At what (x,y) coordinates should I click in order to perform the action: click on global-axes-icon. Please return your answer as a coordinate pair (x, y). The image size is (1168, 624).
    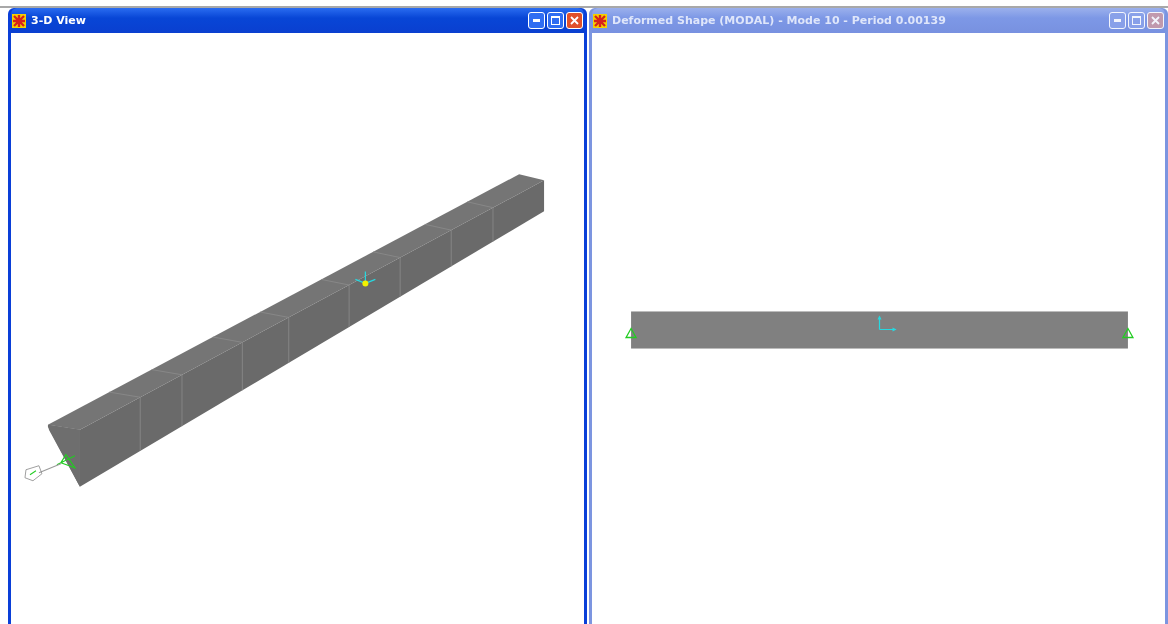
    Looking at the image, I should click on (43, 472).